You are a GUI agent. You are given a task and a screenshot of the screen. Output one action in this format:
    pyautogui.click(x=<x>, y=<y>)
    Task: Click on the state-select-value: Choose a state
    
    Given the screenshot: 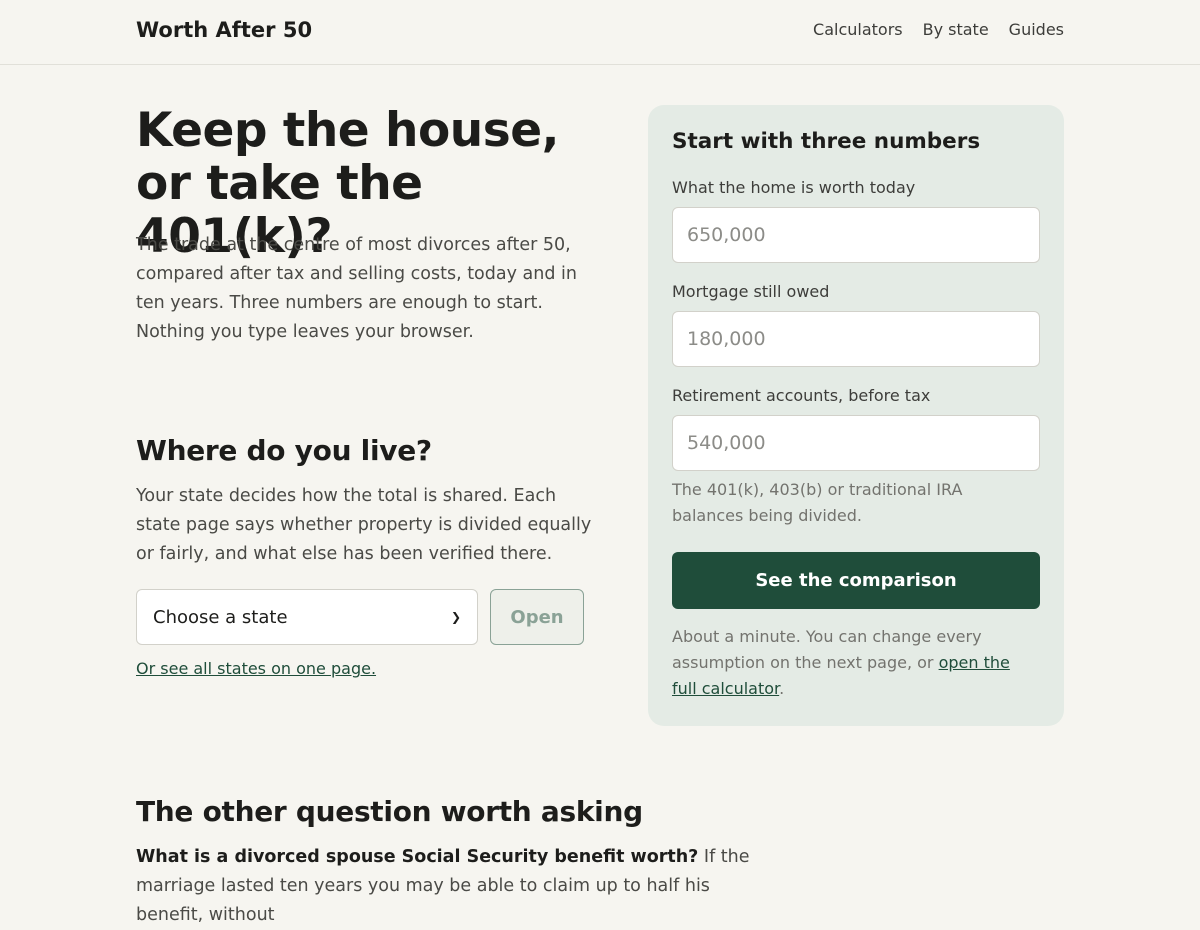 What is the action you would take?
    pyautogui.click(x=220, y=617)
    